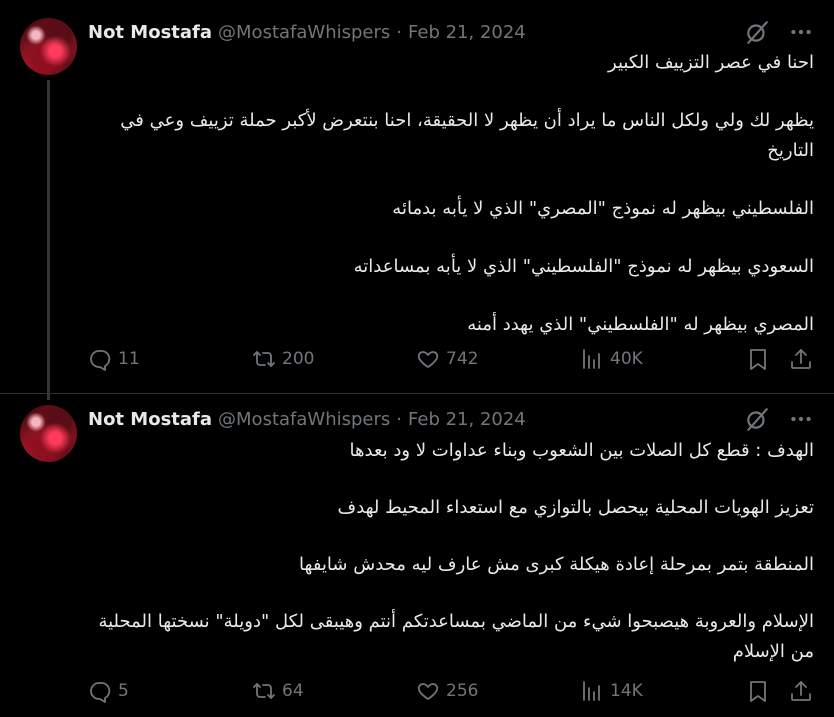 The width and height of the screenshot is (834, 717). I want to click on tweet-divider, so click(417, 393).